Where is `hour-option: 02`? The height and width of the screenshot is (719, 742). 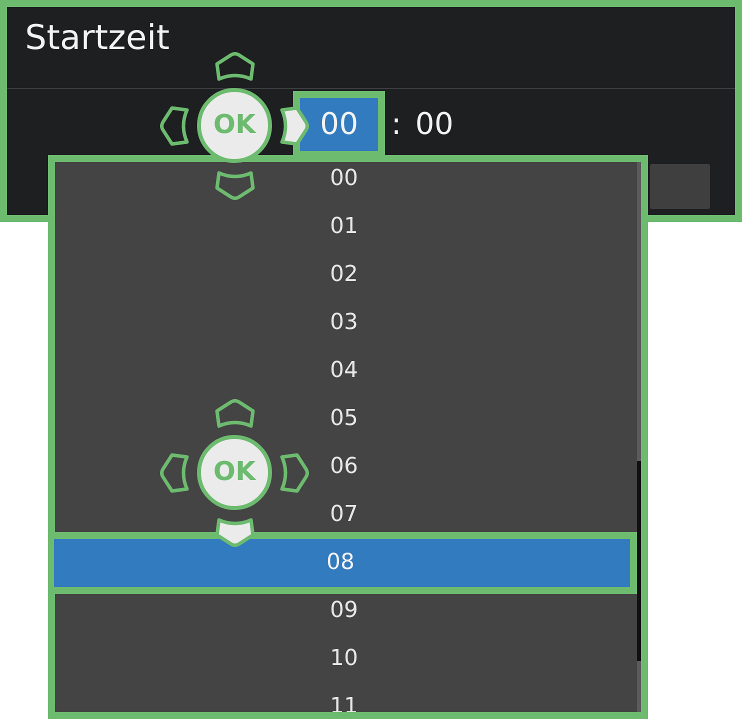
hour-option: 02 is located at coordinates (344, 275).